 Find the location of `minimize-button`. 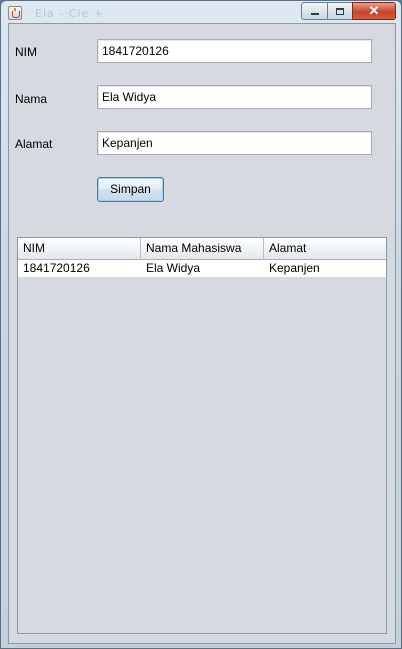

minimize-button is located at coordinates (314, 11).